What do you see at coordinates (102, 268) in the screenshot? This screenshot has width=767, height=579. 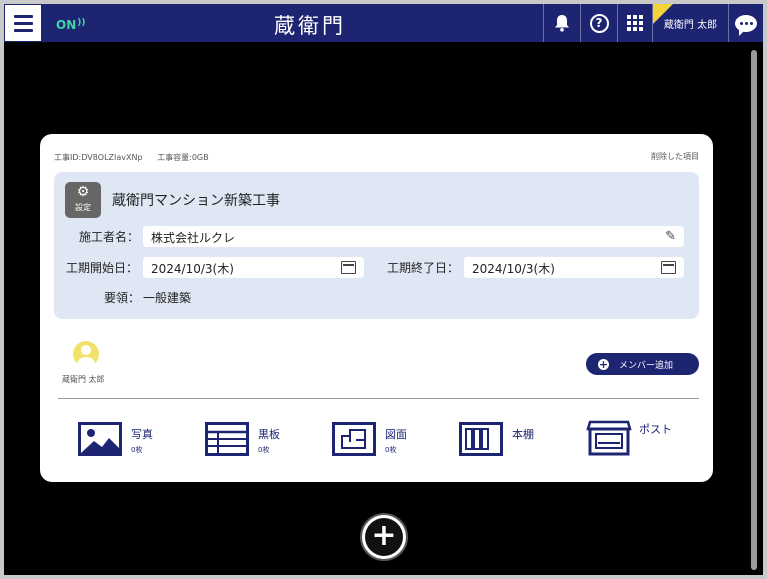 I see `start-date-label: 工期開始日：` at bounding box center [102, 268].